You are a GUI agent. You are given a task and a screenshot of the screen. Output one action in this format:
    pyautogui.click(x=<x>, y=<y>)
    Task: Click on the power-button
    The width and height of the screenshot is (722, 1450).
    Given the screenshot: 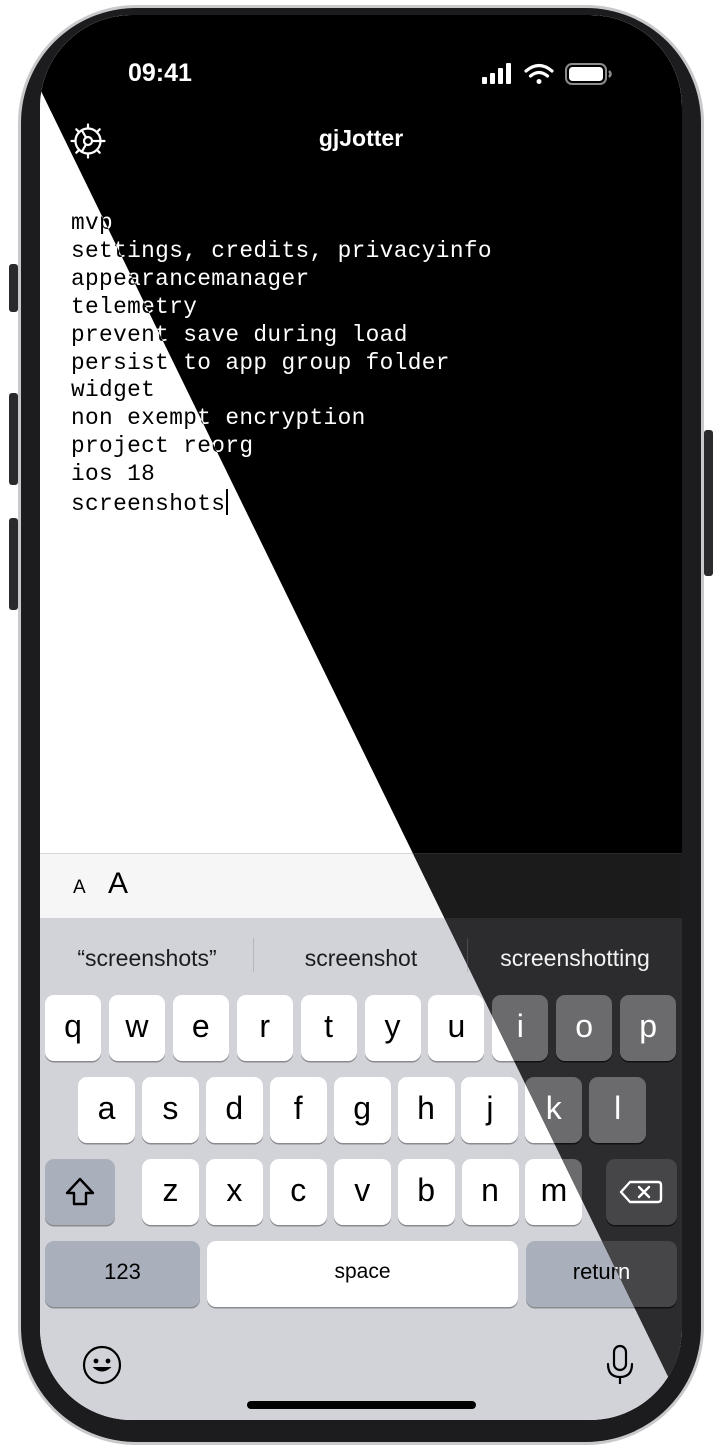 What is the action you would take?
    pyautogui.click(x=708, y=503)
    